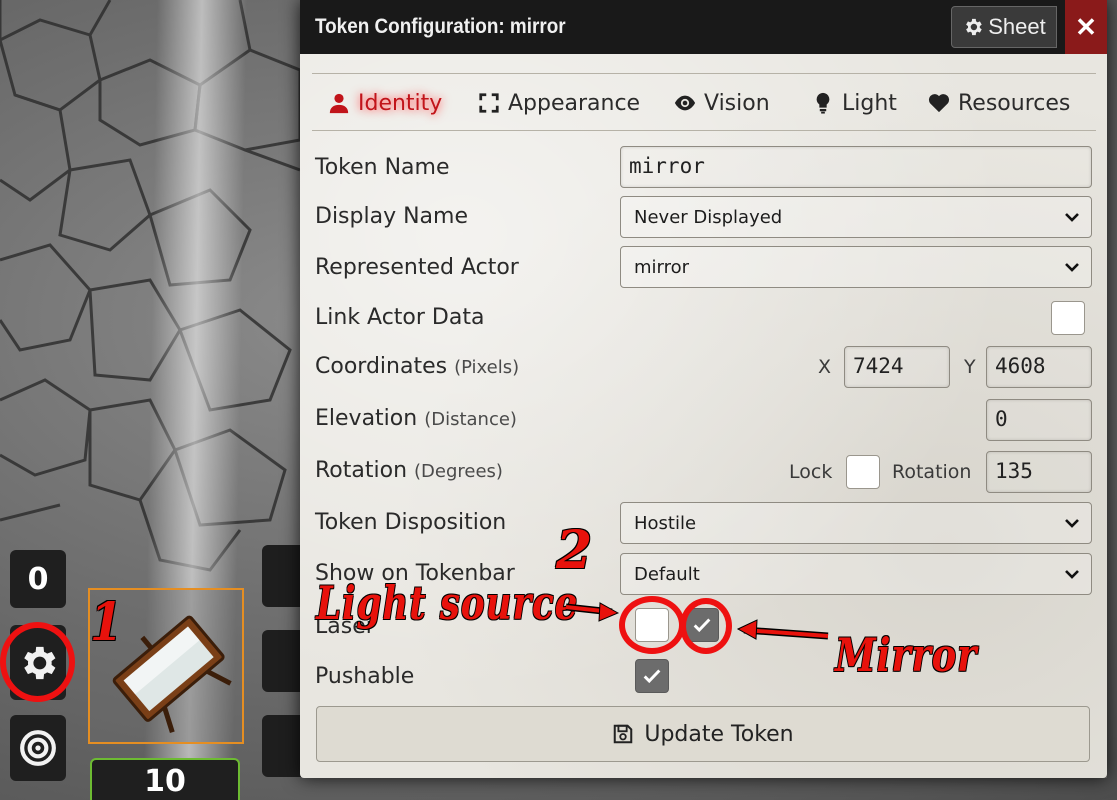 This screenshot has height=800, width=1117. I want to click on arrow-to-light-source, so click(592, 612).